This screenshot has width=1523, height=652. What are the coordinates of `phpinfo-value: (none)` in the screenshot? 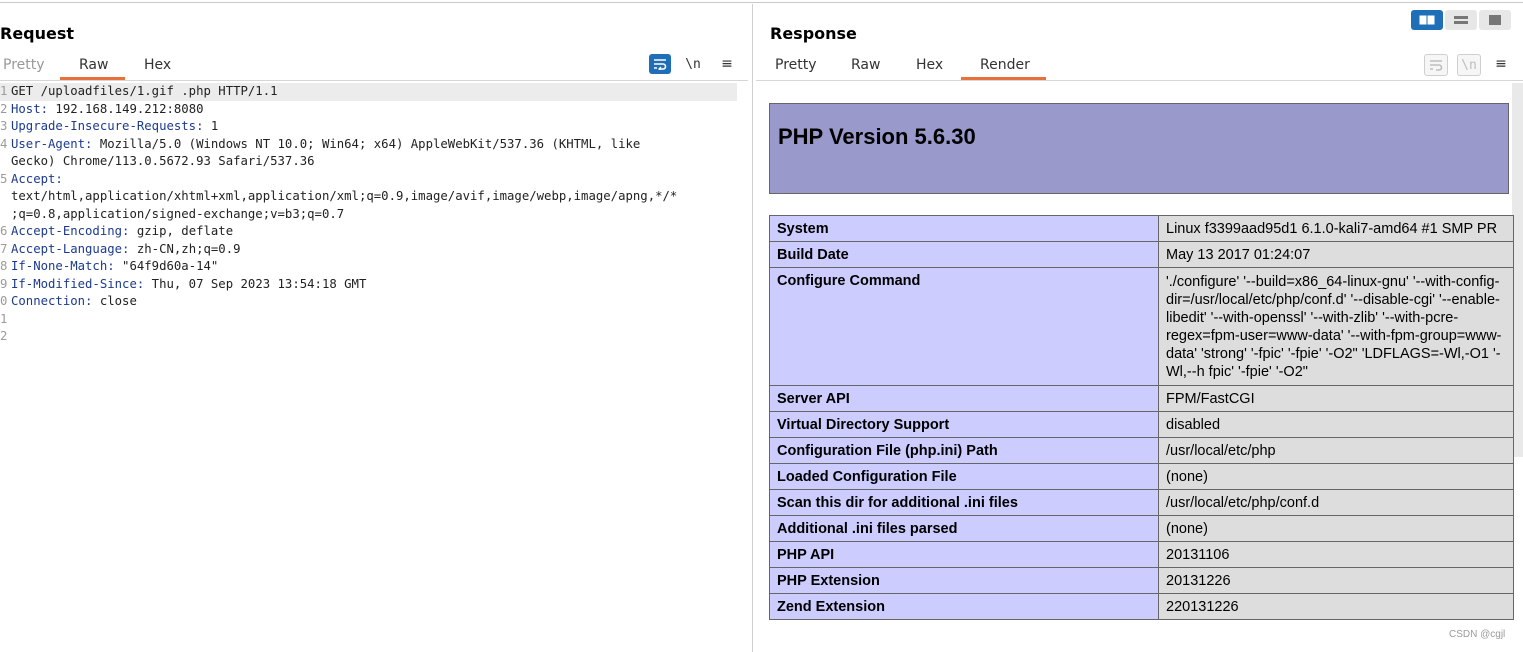 It's located at (1336, 528).